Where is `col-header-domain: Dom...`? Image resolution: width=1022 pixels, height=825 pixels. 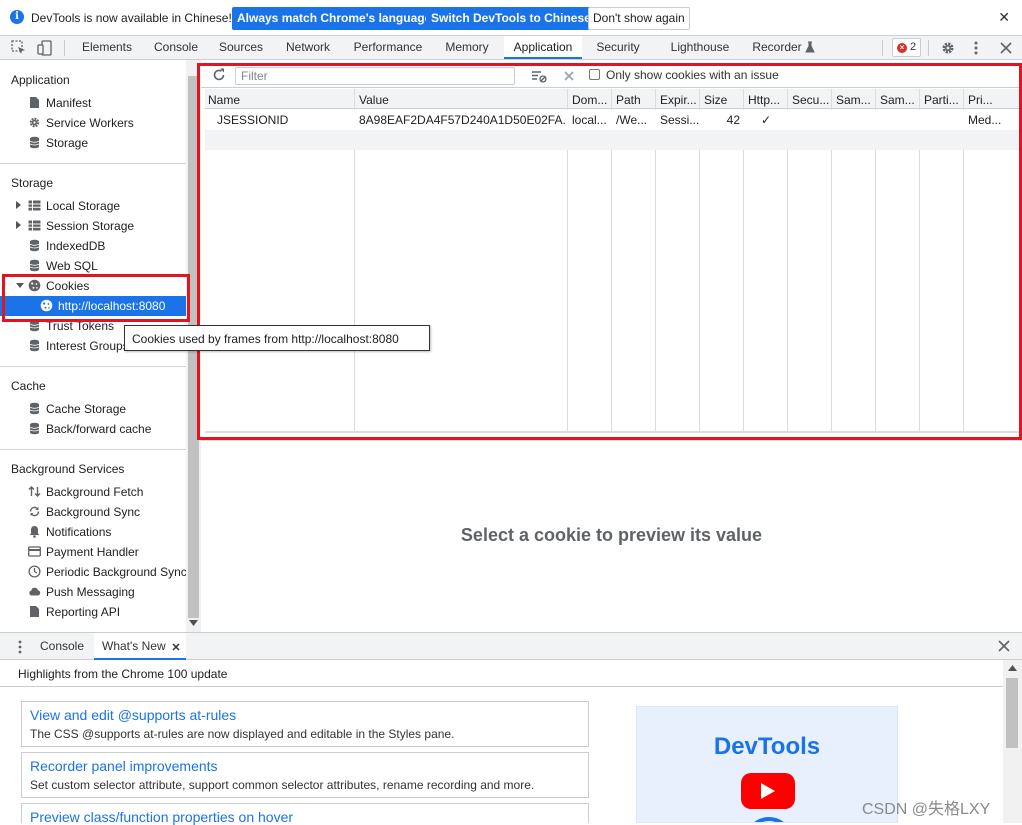 col-header-domain: Dom... is located at coordinates (591, 100).